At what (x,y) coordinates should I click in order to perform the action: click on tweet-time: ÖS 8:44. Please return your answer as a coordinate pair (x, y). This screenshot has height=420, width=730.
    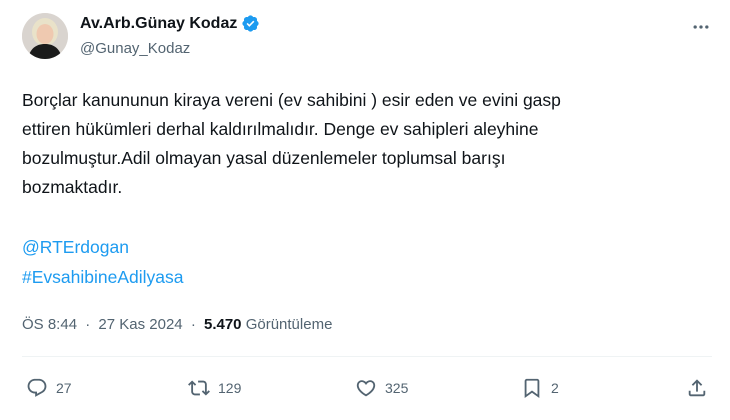
    Looking at the image, I should click on (49, 324).